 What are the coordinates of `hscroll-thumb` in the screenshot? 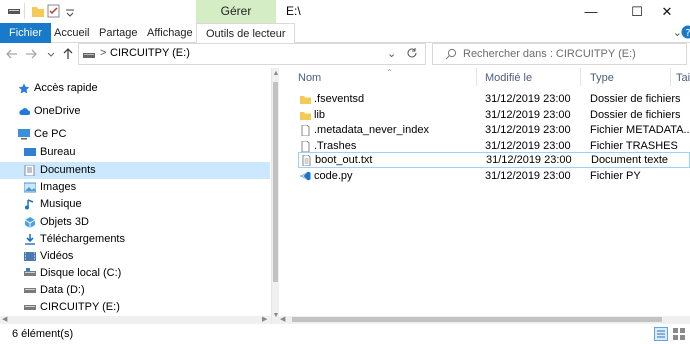 It's located at (477, 319).